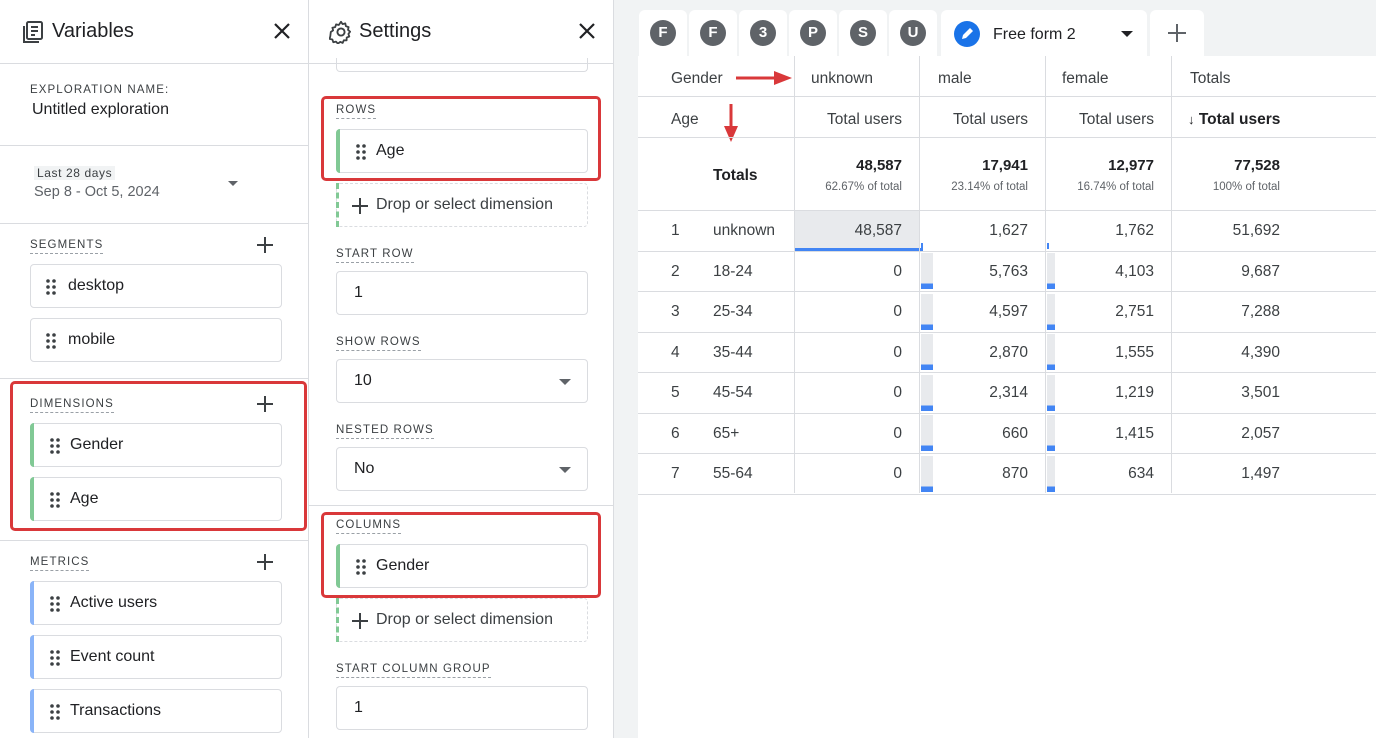 The image size is (1376, 738). What do you see at coordinates (685, 120) in the screenshot?
I see `row-dimension-header: Age` at bounding box center [685, 120].